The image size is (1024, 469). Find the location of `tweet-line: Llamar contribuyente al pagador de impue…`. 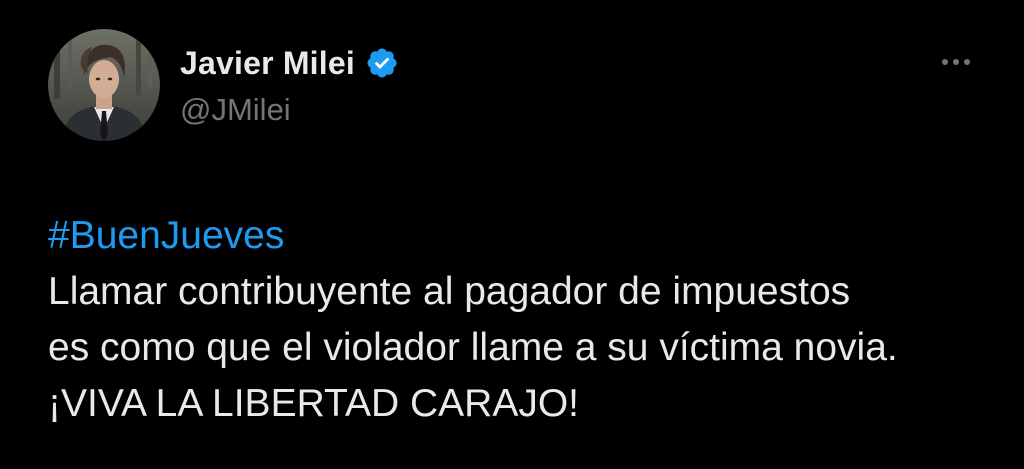

tweet-line: Llamar contribuyente al pagador de impue… is located at coordinates (449, 291).